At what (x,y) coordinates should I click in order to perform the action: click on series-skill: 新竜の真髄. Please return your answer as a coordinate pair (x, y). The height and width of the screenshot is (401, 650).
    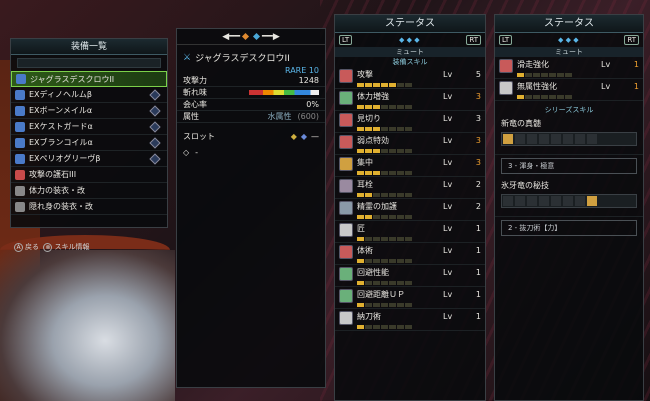
    Looking at the image, I should click on (569, 135).